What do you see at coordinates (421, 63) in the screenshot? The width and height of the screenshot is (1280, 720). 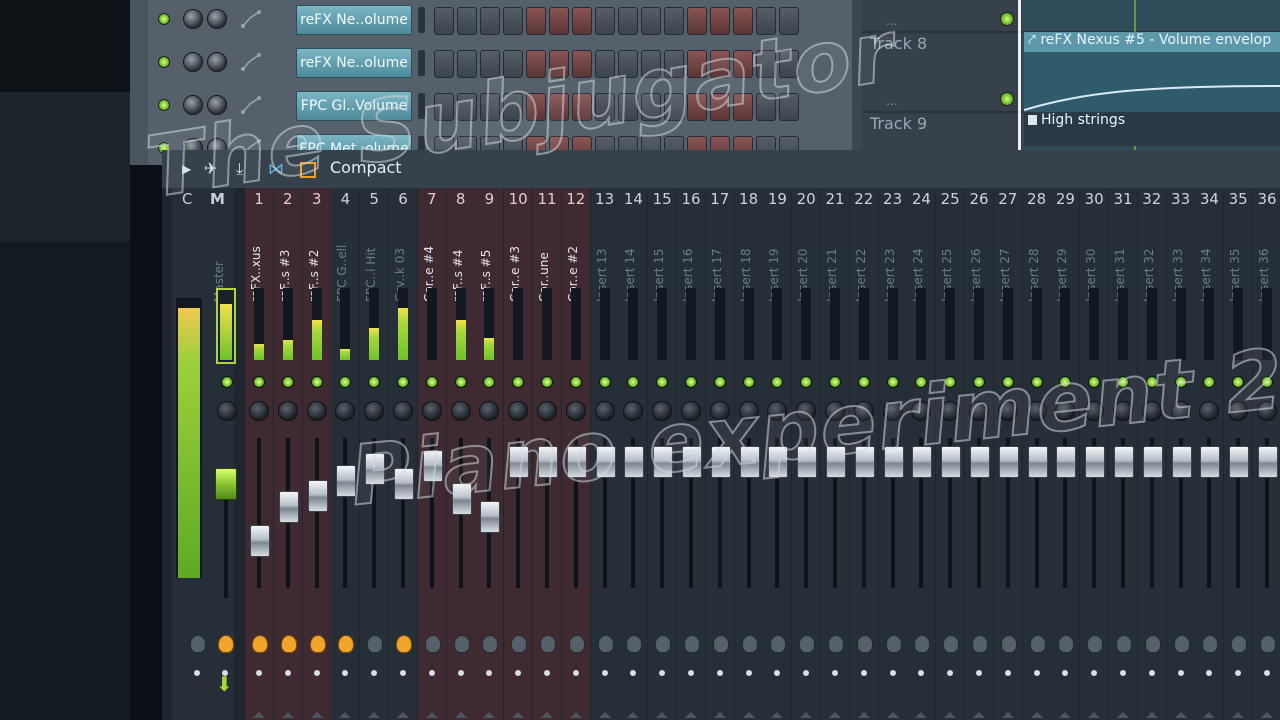 I see `channel-select-bar` at bounding box center [421, 63].